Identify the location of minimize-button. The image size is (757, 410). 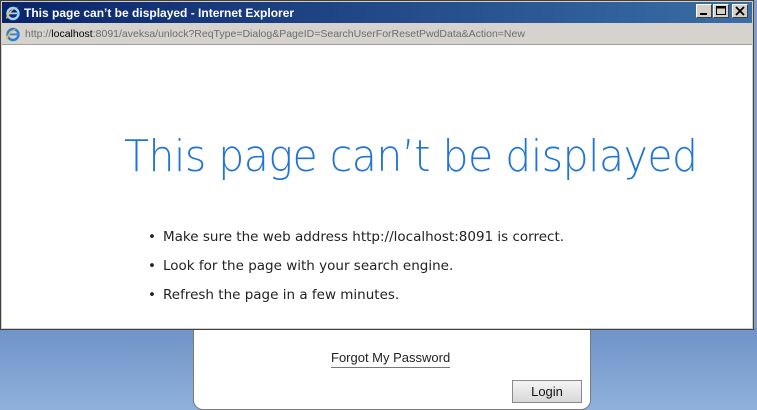
(704, 11).